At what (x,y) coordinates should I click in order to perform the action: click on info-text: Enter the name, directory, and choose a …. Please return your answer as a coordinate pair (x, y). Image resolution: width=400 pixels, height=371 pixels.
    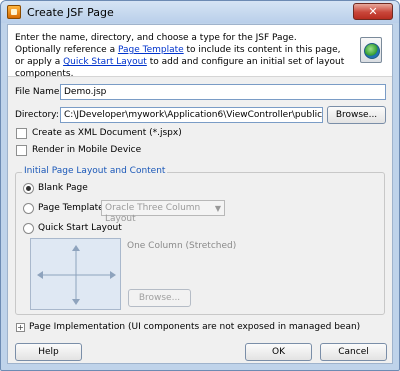
    Looking at the image, I should click on (180, 56).